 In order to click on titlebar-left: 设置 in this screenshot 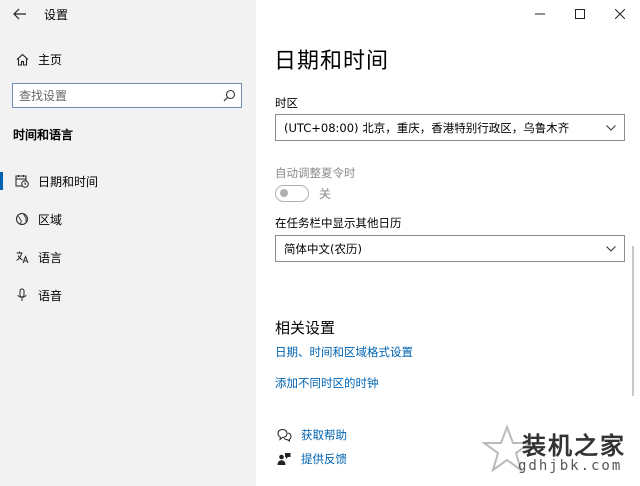, I will do `click(128, 14)`.